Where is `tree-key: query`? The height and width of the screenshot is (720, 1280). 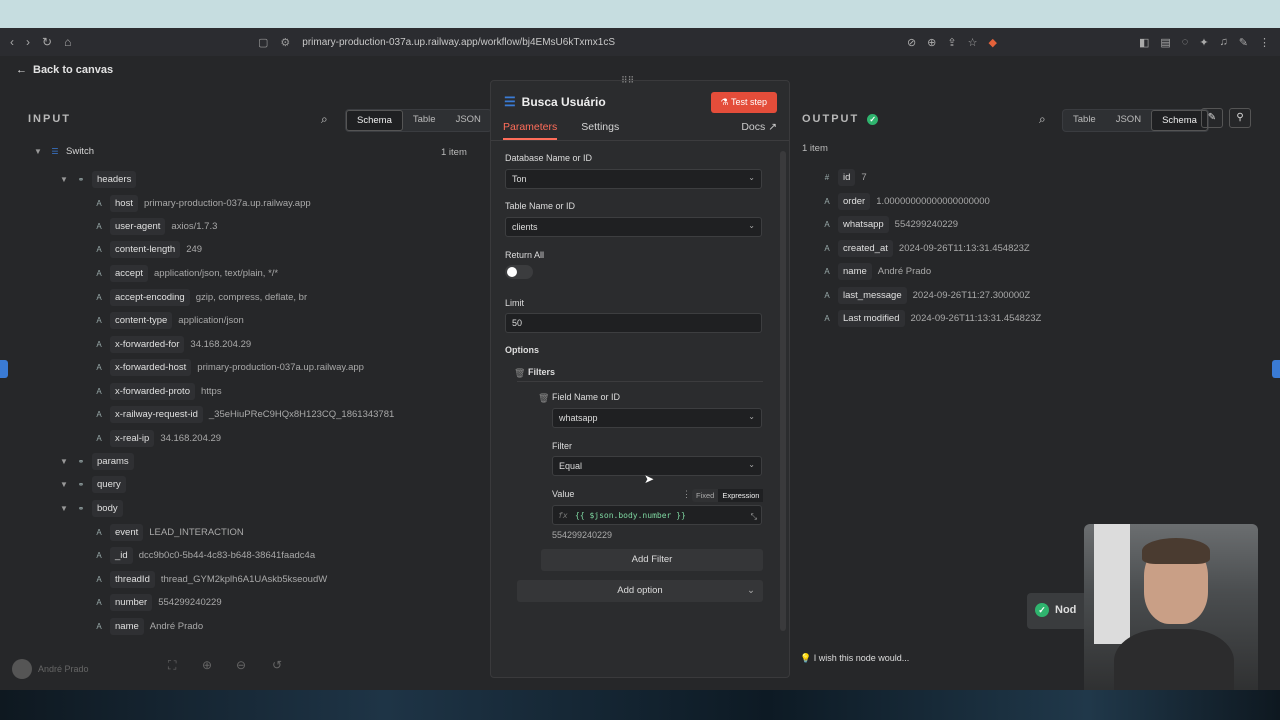
tree-key: query is located at coordinates (109, 484).